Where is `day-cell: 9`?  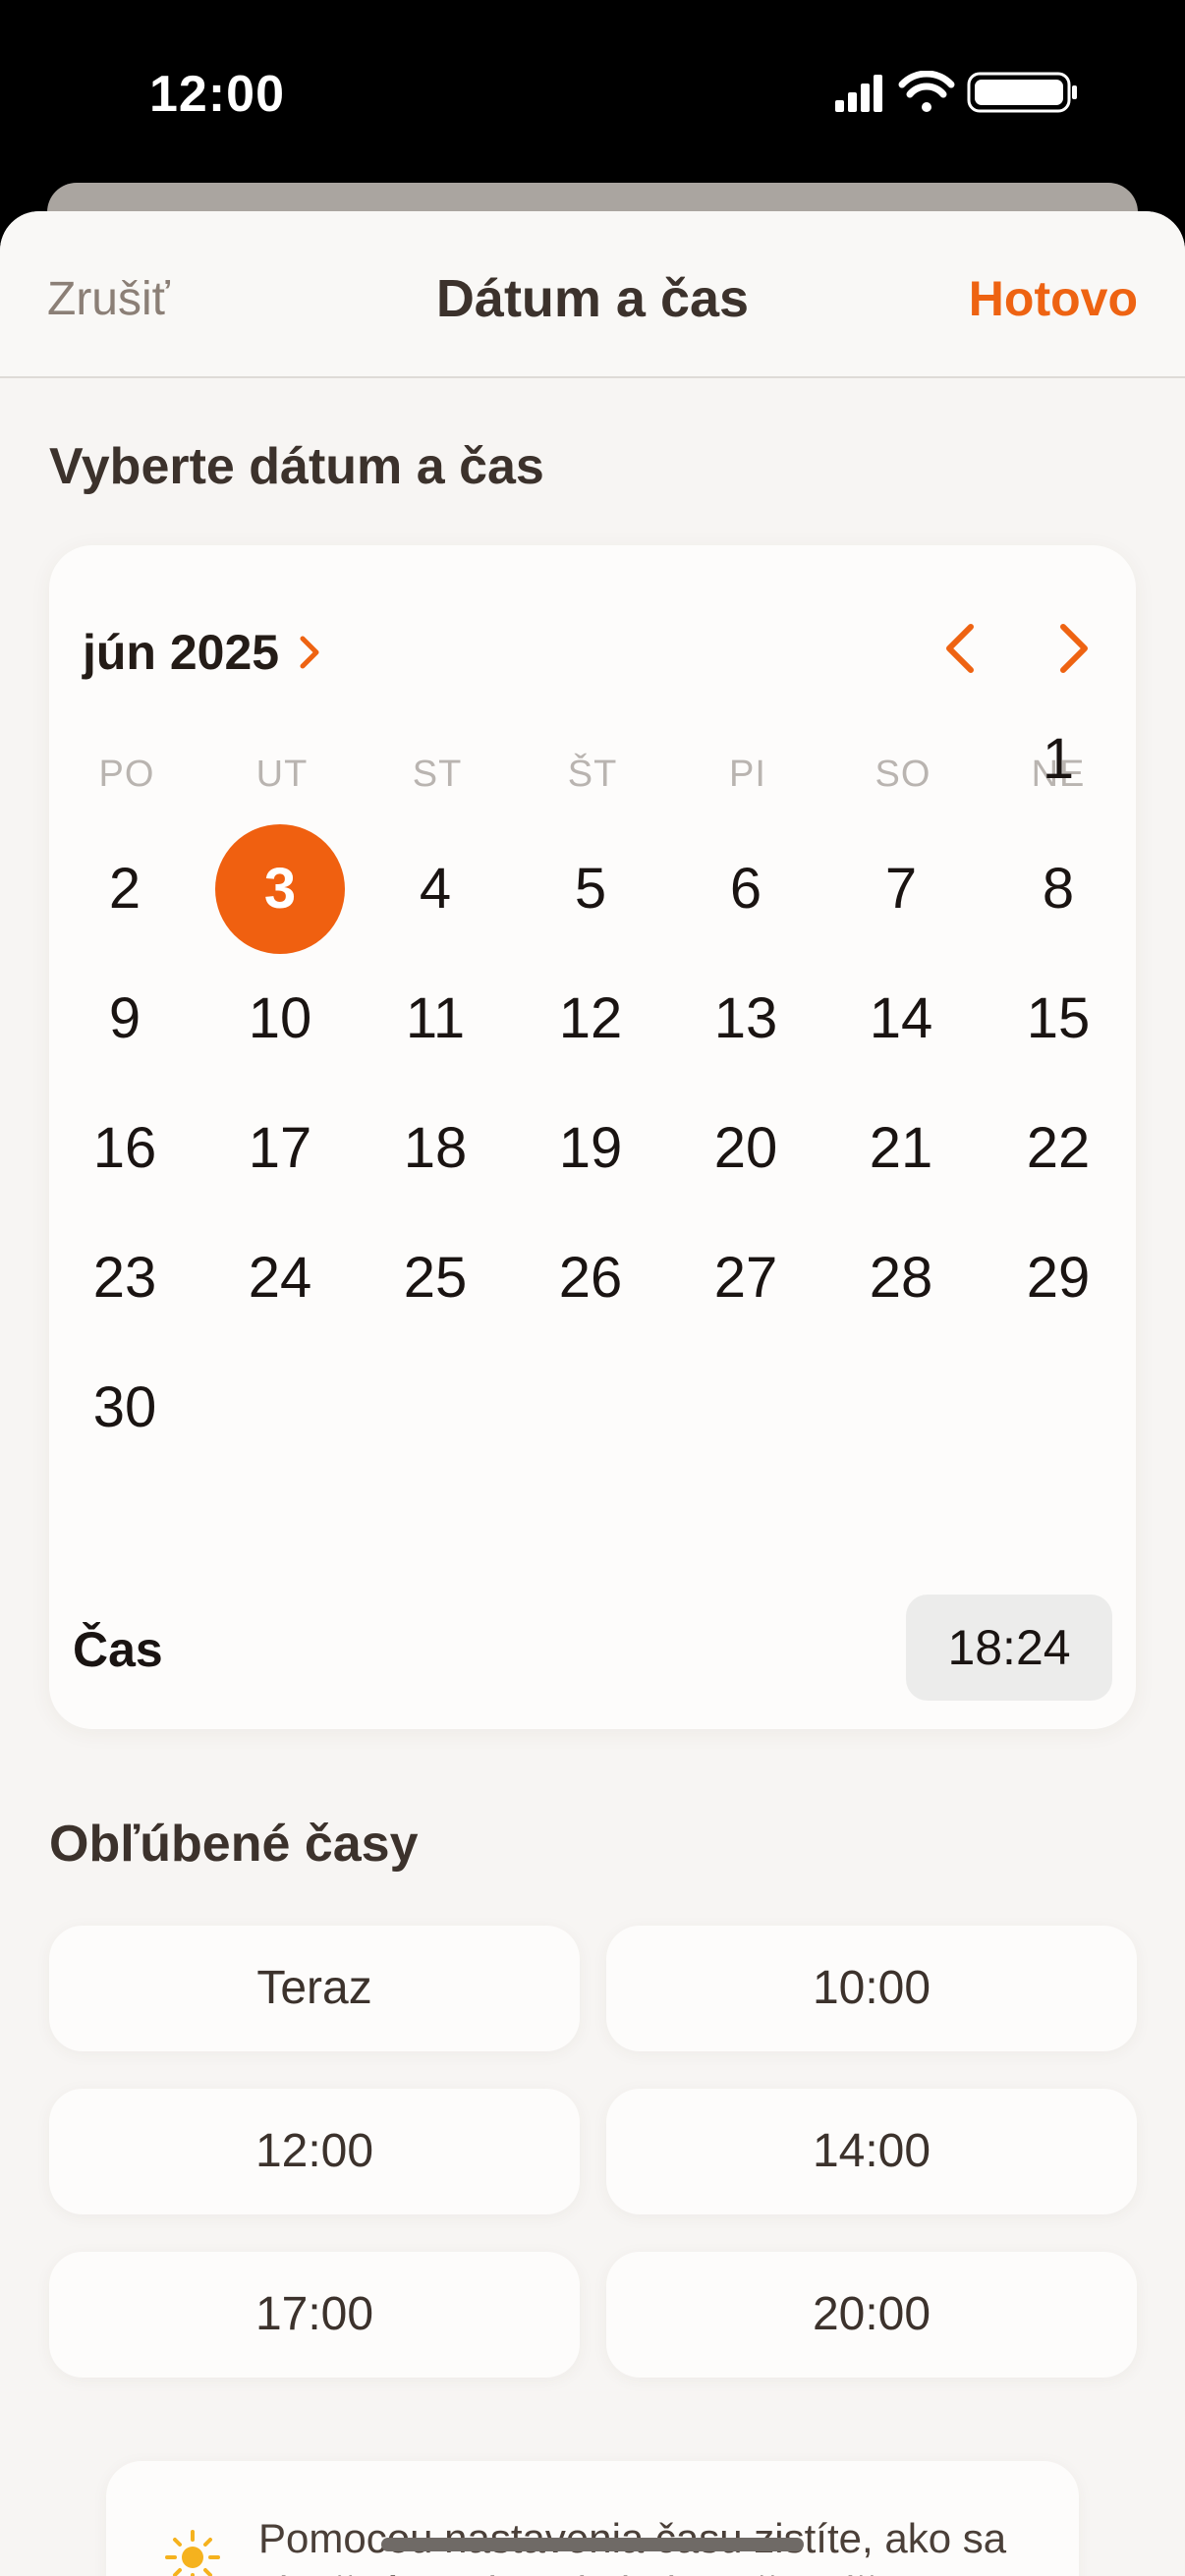
day-cell: 9 is located at coordinates (125, 1019).